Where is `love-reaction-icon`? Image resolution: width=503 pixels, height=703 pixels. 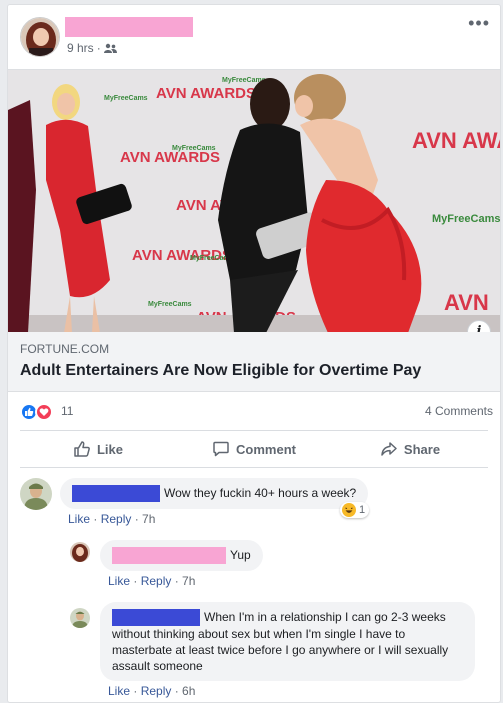
love-reaction-icon is located at coordinates (44, 412).